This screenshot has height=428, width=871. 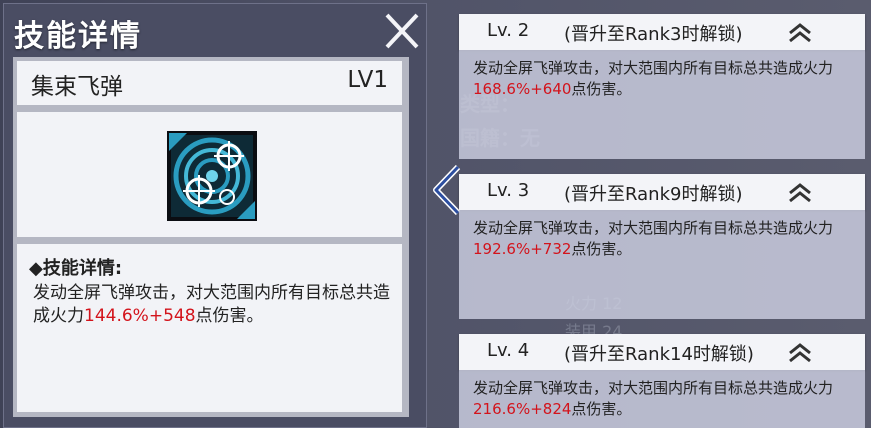 I want to click on level-card-body: 发动全屏飞弹攻击，对大范围内所有目标总共造成火力 216.6%+824点伤害。, so click(x=662, y=399).